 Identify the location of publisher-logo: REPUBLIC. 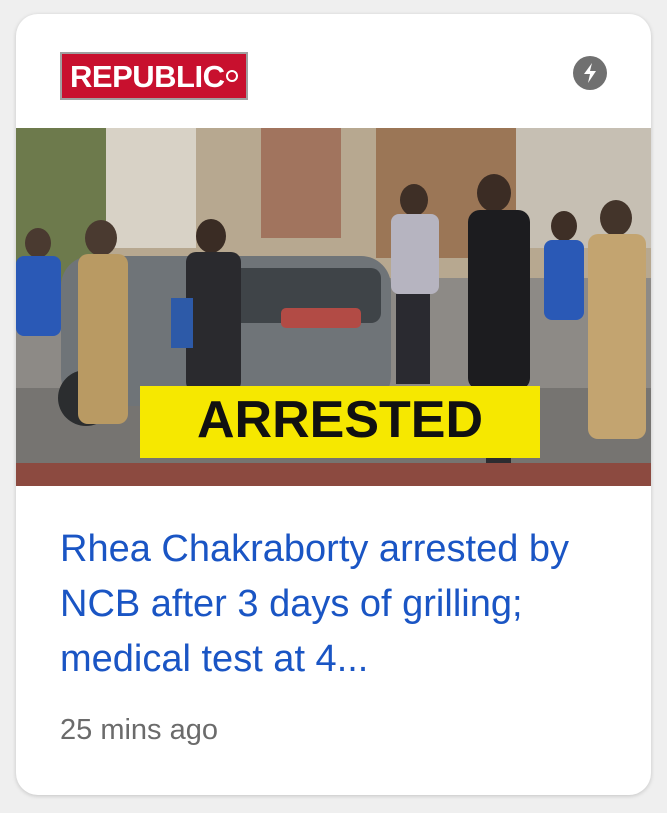
(154, 76).